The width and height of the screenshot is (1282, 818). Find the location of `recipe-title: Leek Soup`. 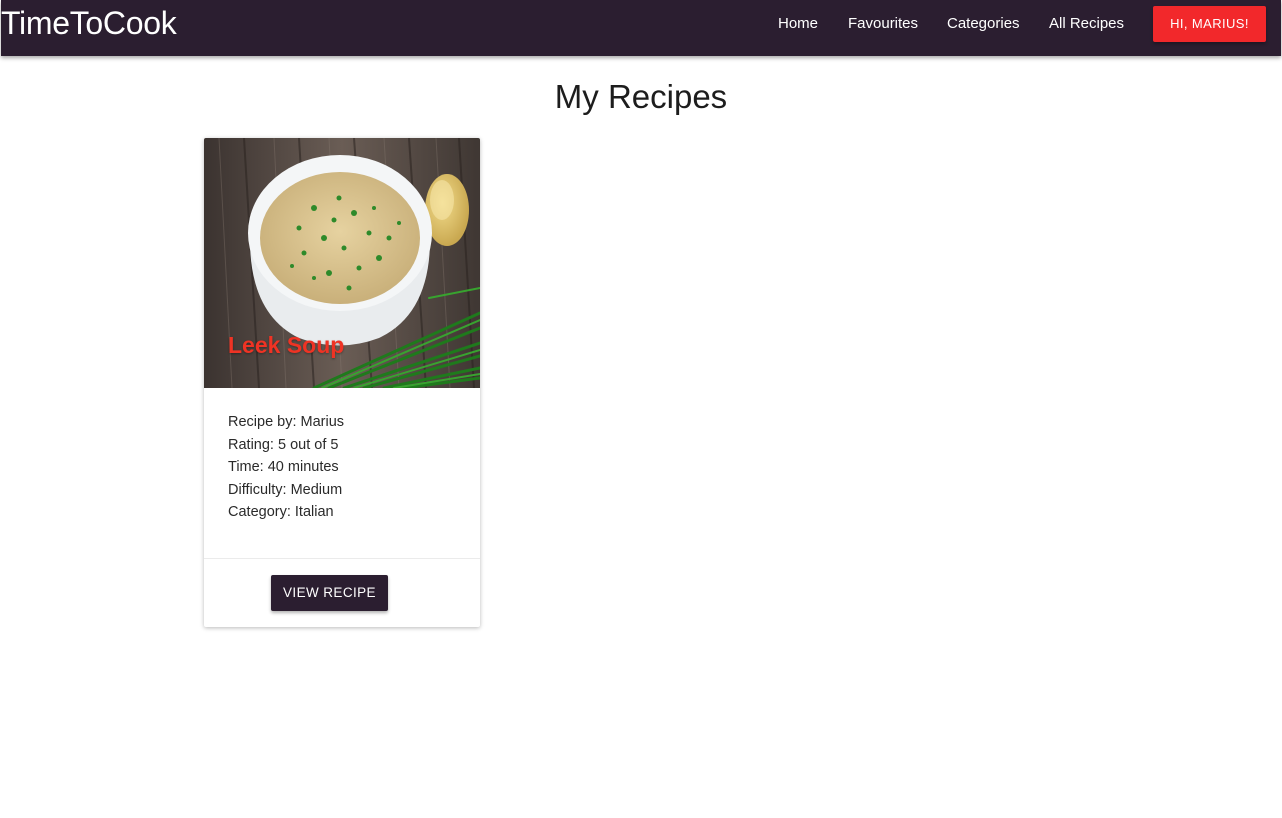

recipe-title: Leek Soup is located at coordinates (286, 345).